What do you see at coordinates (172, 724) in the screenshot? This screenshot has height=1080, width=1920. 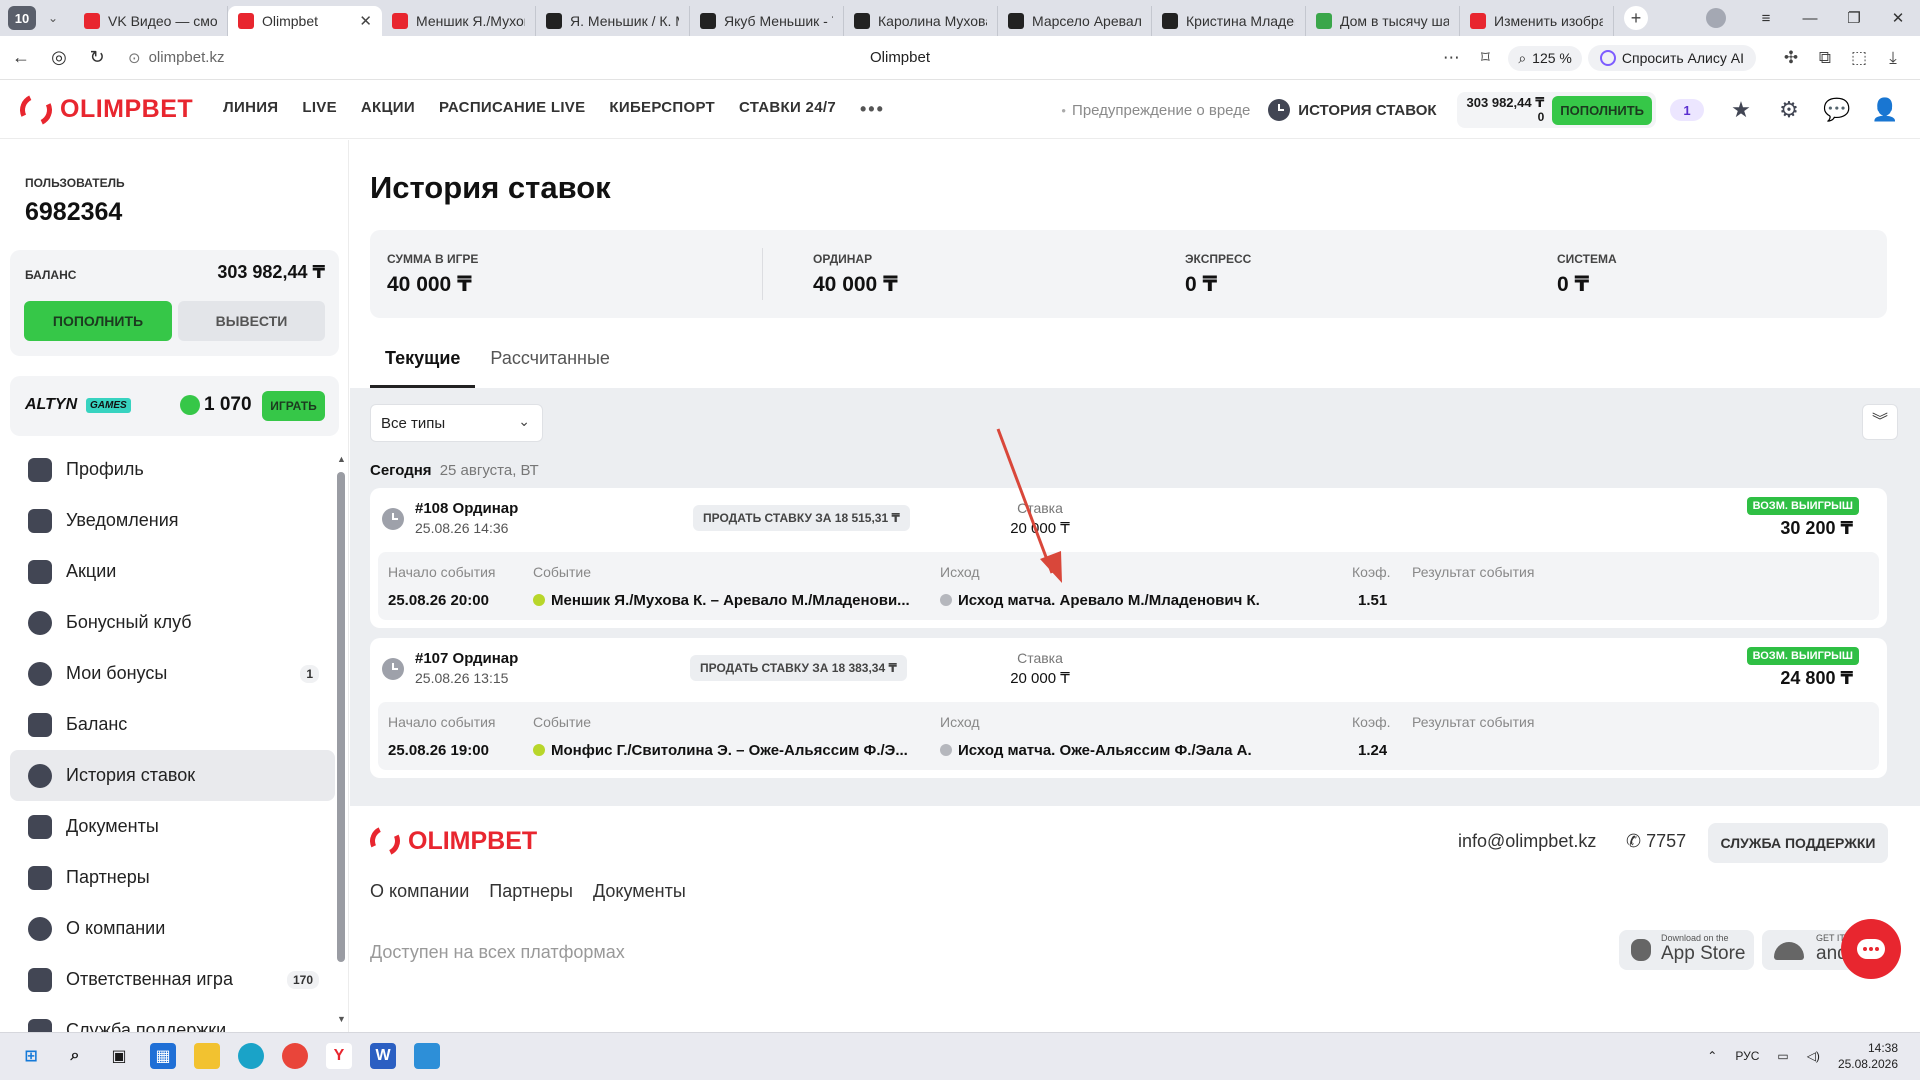 I see `sidebar-item: Баланс` at bounding box center [172, 724].